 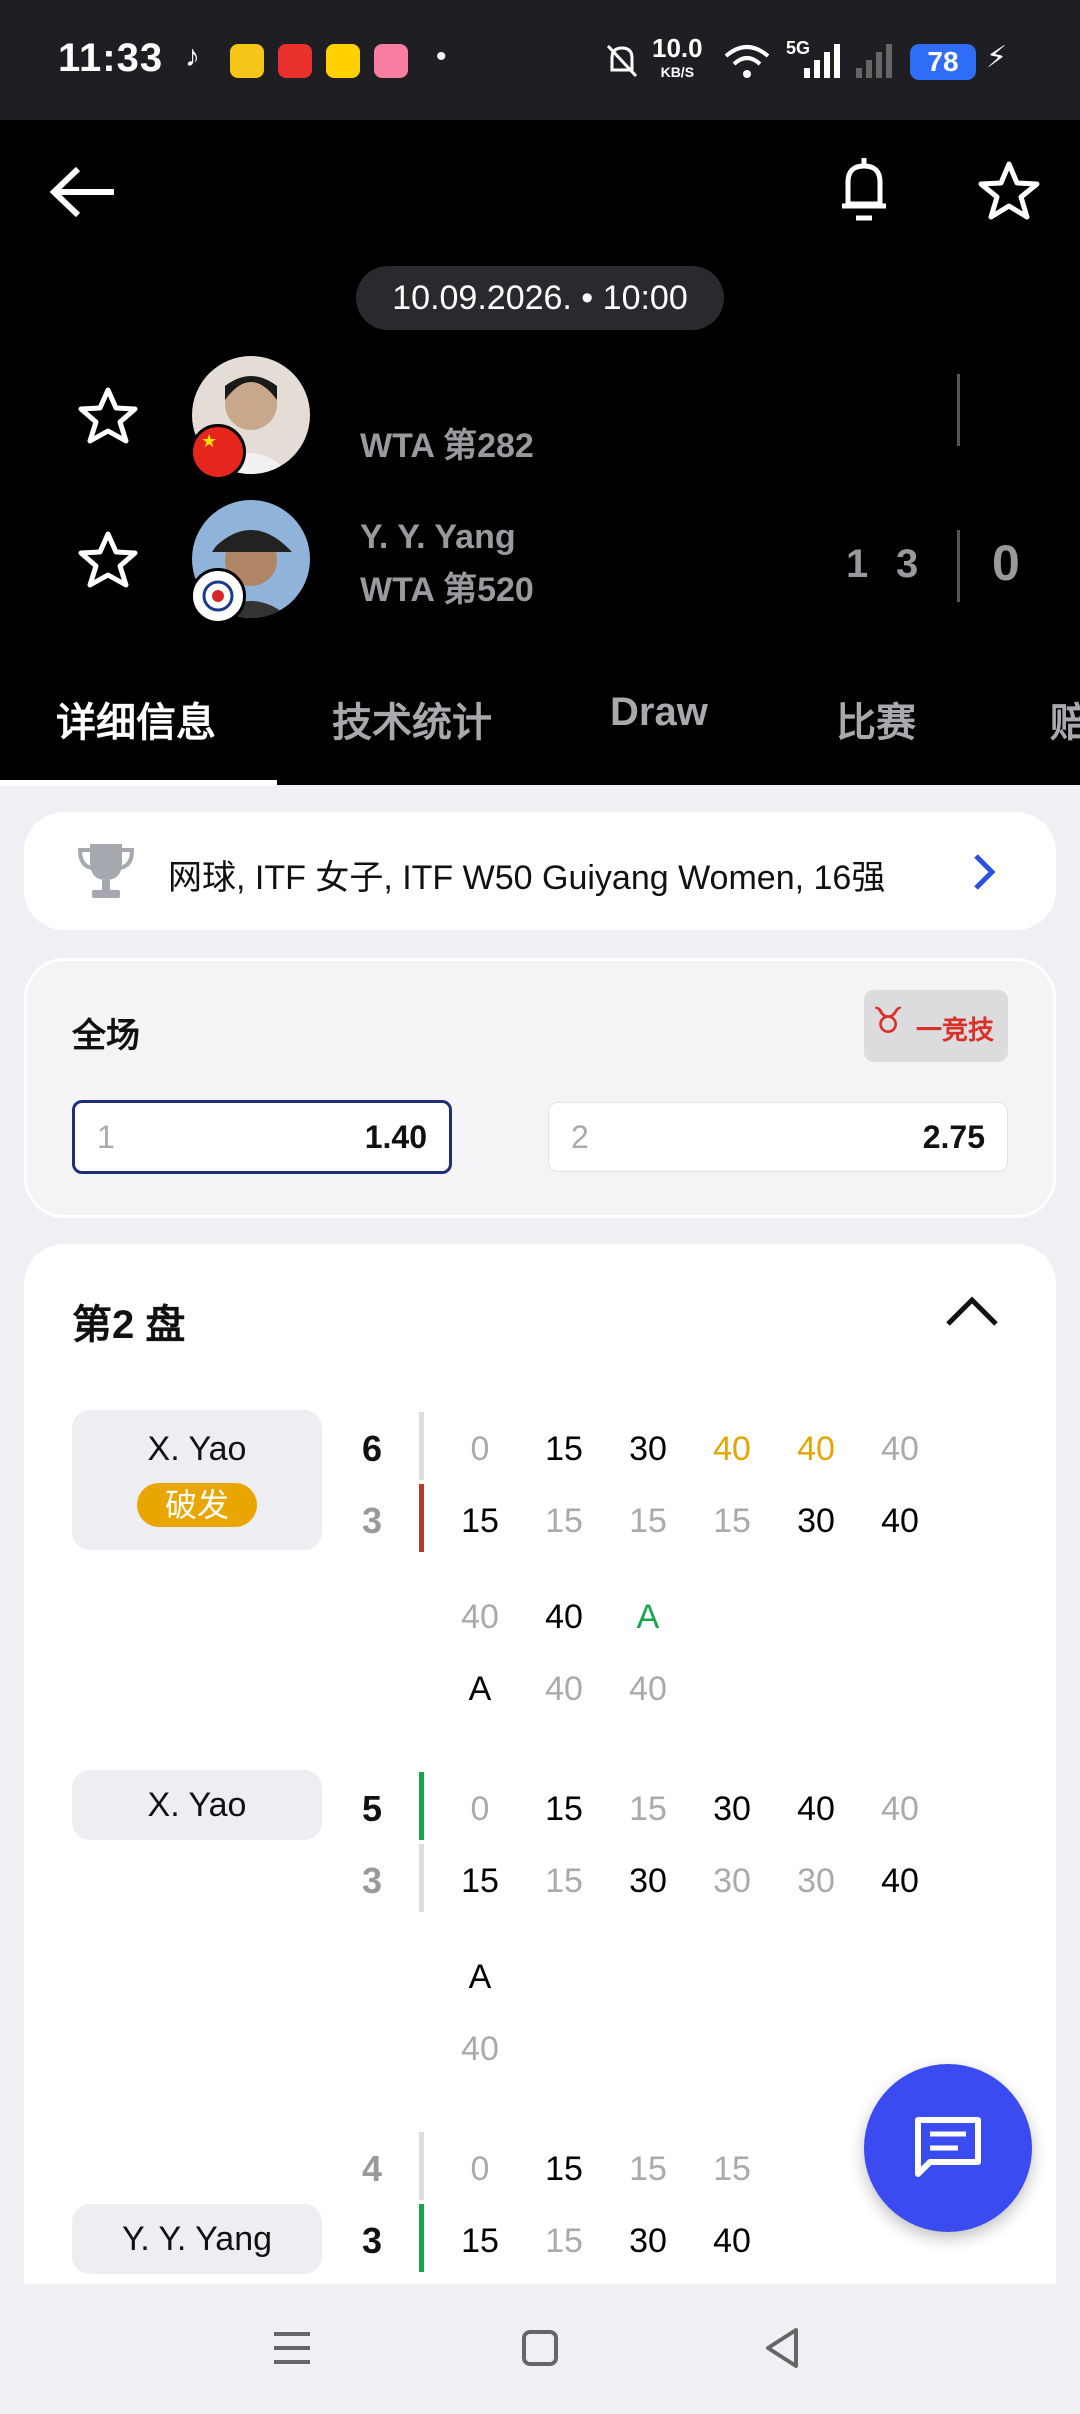 I want to click on player2-name: Y. Y. Yang, so click(x=438, y=537).